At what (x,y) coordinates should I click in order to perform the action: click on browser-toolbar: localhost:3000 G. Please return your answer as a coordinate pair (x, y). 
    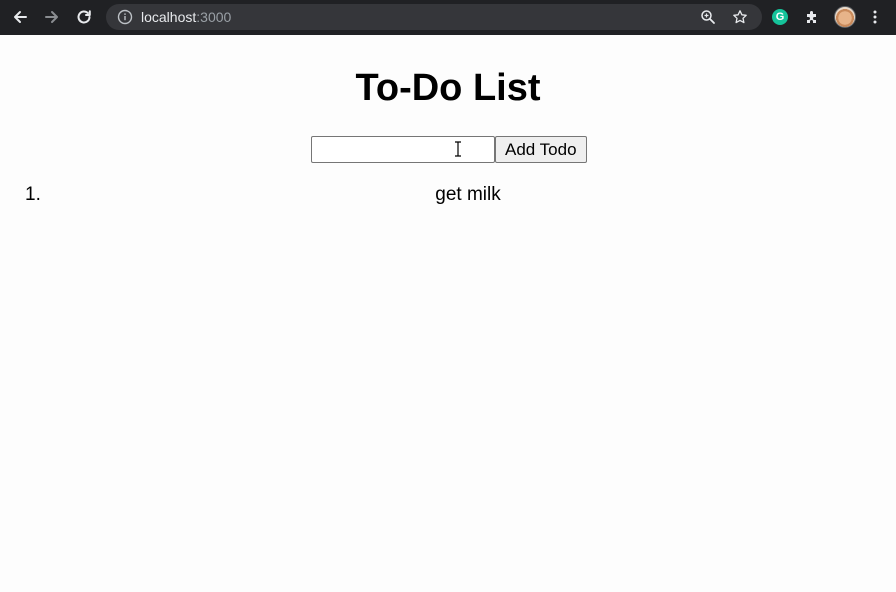
    Looking at the image, I should click on (448, 17).